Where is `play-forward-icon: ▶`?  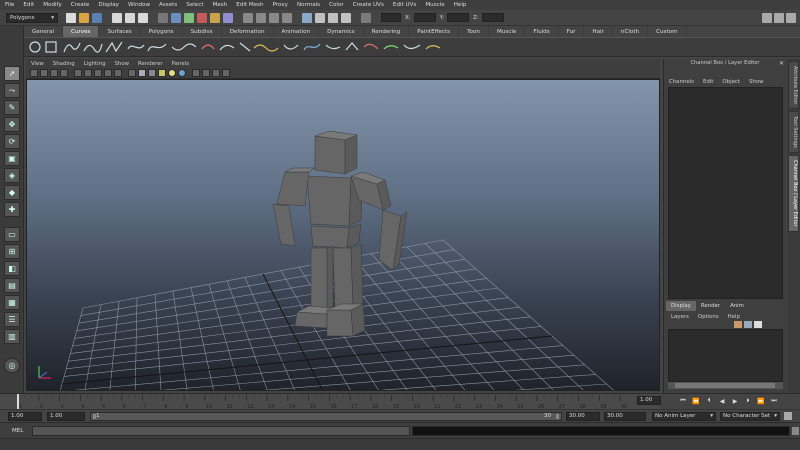
play-forward-icon: ▶ is located at coordinates (735, 401).